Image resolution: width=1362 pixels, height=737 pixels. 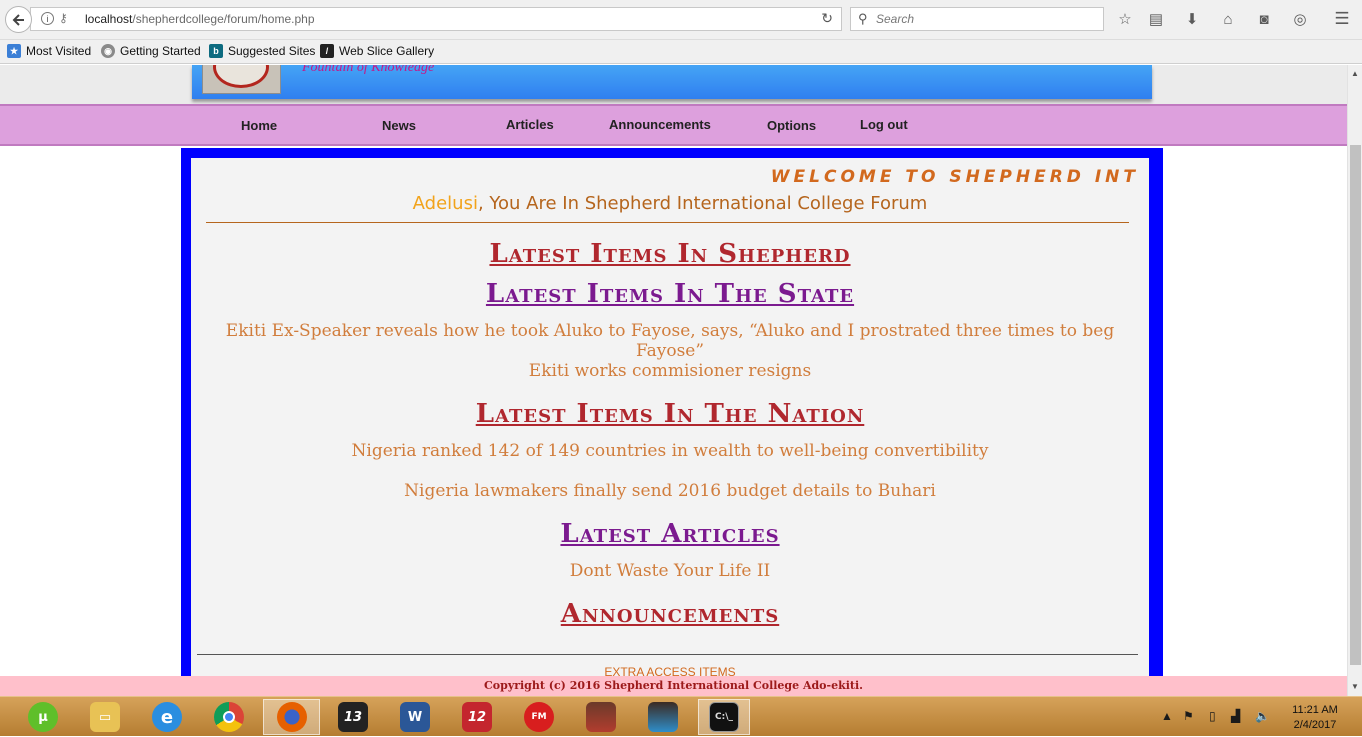 I want to click on cmd-icon: C:\_, so click(x=724, y=717).